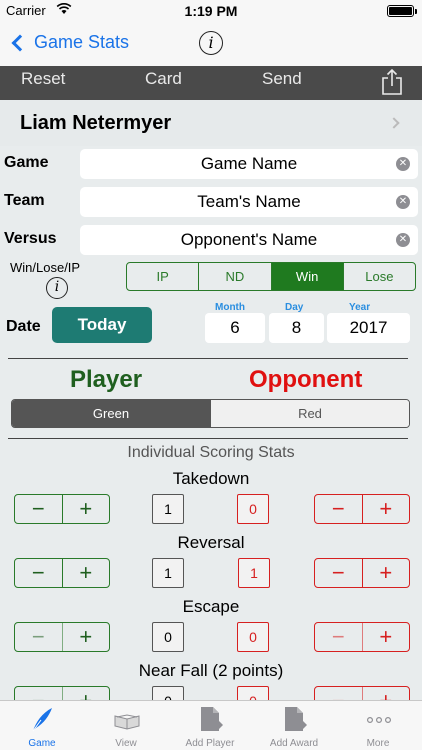  I want to click on month-caption: Month, so click(230, 307).